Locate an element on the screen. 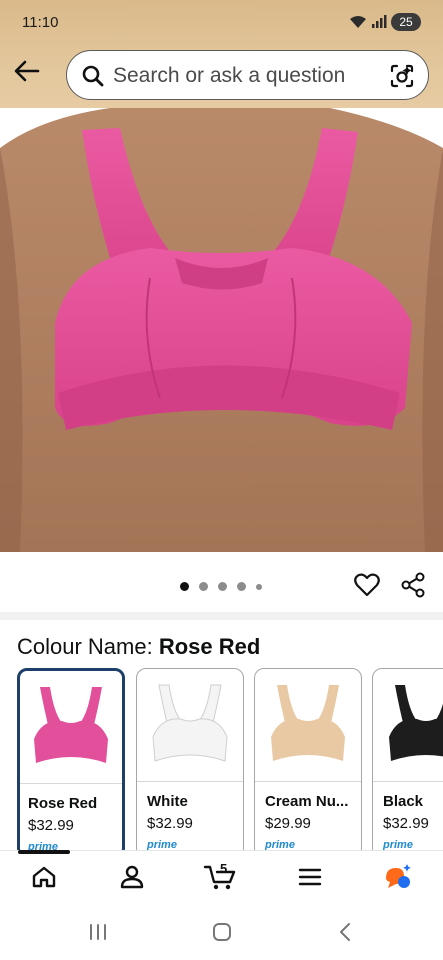  bottom-navigation: 5 is located at coordinates (221, 878).